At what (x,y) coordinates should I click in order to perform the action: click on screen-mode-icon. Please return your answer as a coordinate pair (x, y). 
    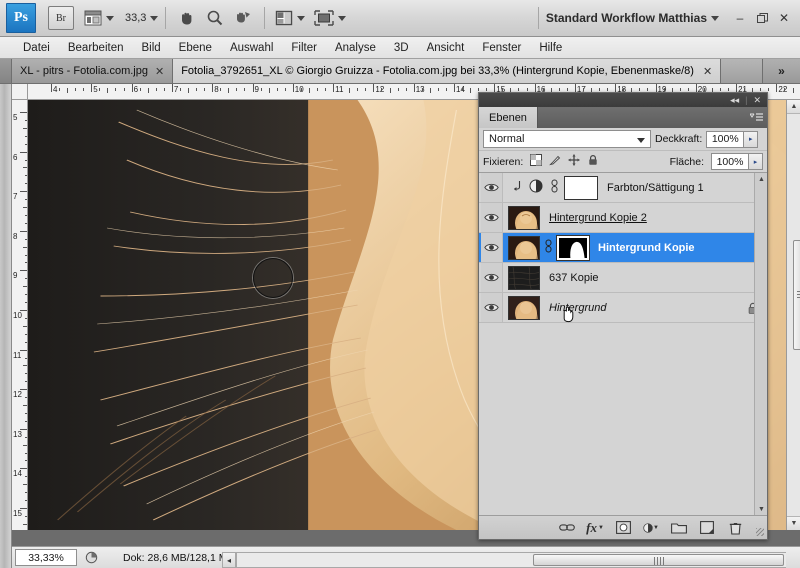
    Looking at the image, I should click on (330, 18).